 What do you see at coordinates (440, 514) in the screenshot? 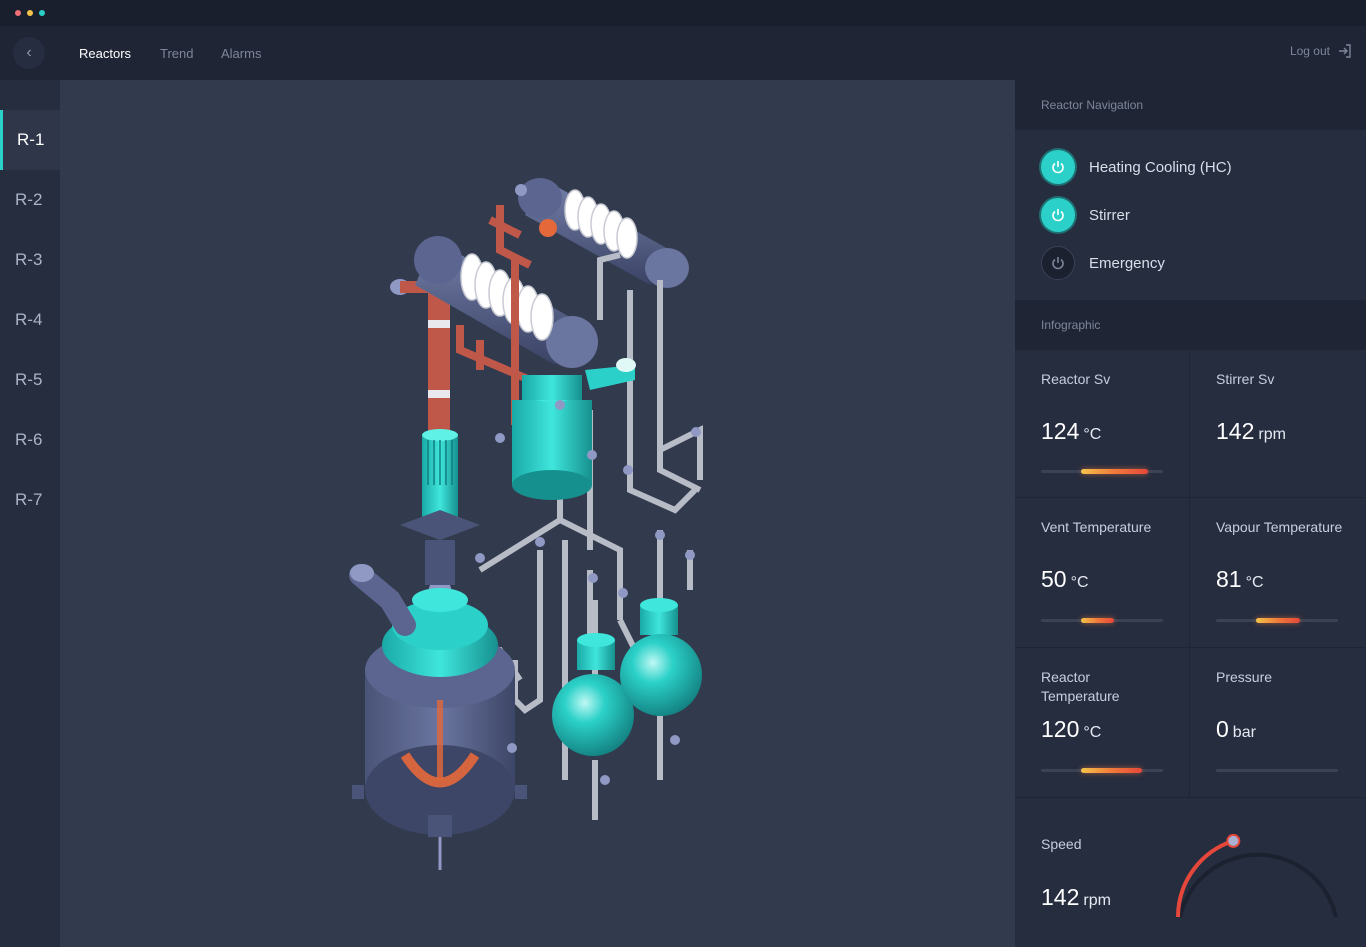
I see `stirrer-motor` at bounding box center [440, 514].